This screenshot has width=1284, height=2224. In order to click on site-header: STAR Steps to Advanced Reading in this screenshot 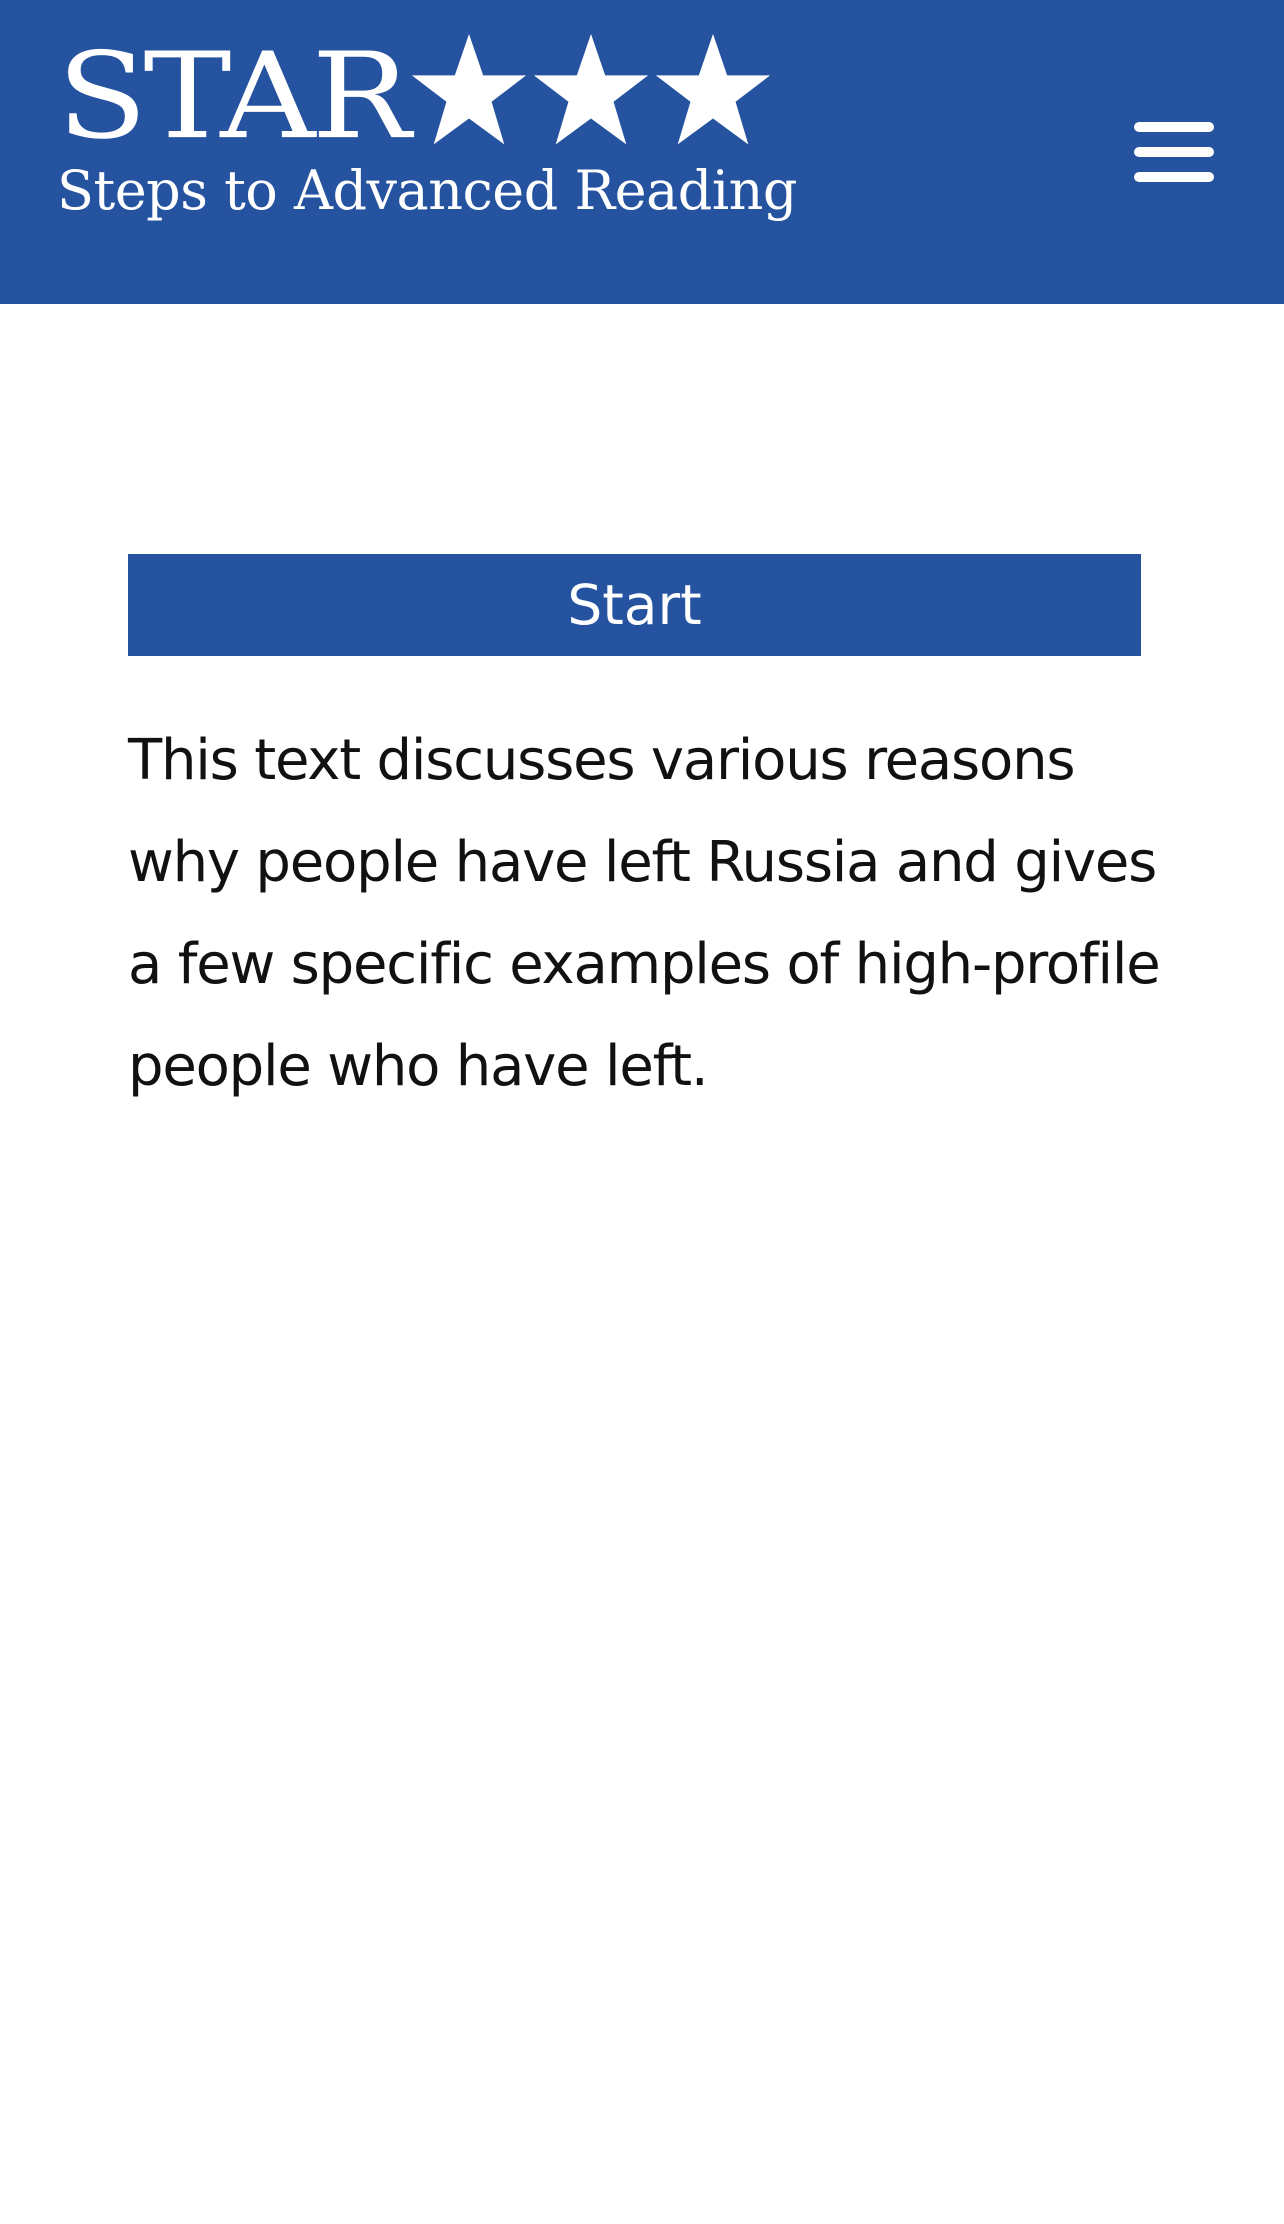, I will do `click(642, 152)`.